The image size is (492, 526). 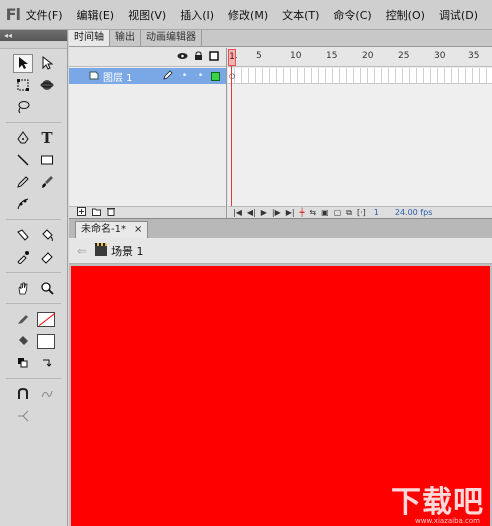 What do you see at coordinates (182, 57) in the screenshot?
I see `eye-icon` at bounding box center [182, 57].